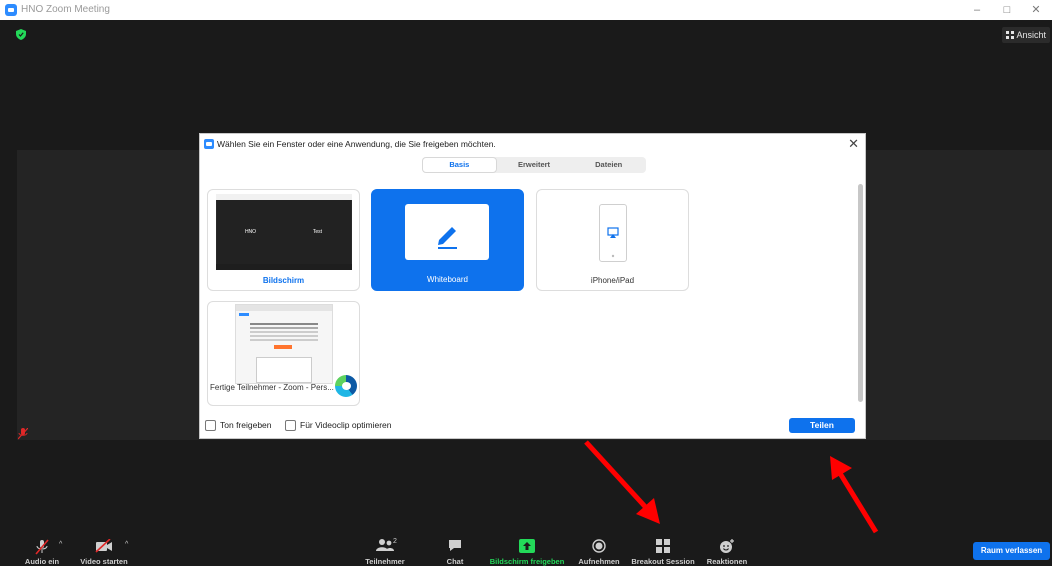  I want to click on minimize-button: –, so click(977, 10).